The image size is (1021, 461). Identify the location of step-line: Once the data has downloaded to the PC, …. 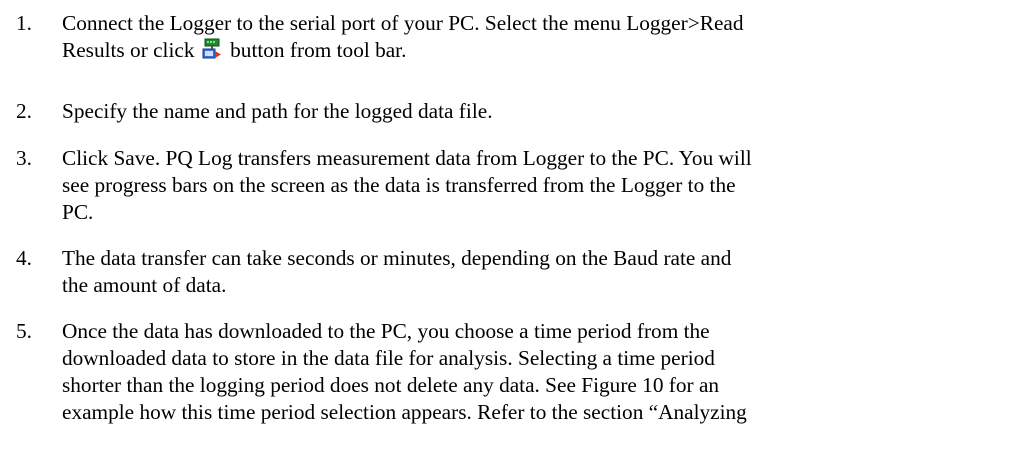
(386, 331).